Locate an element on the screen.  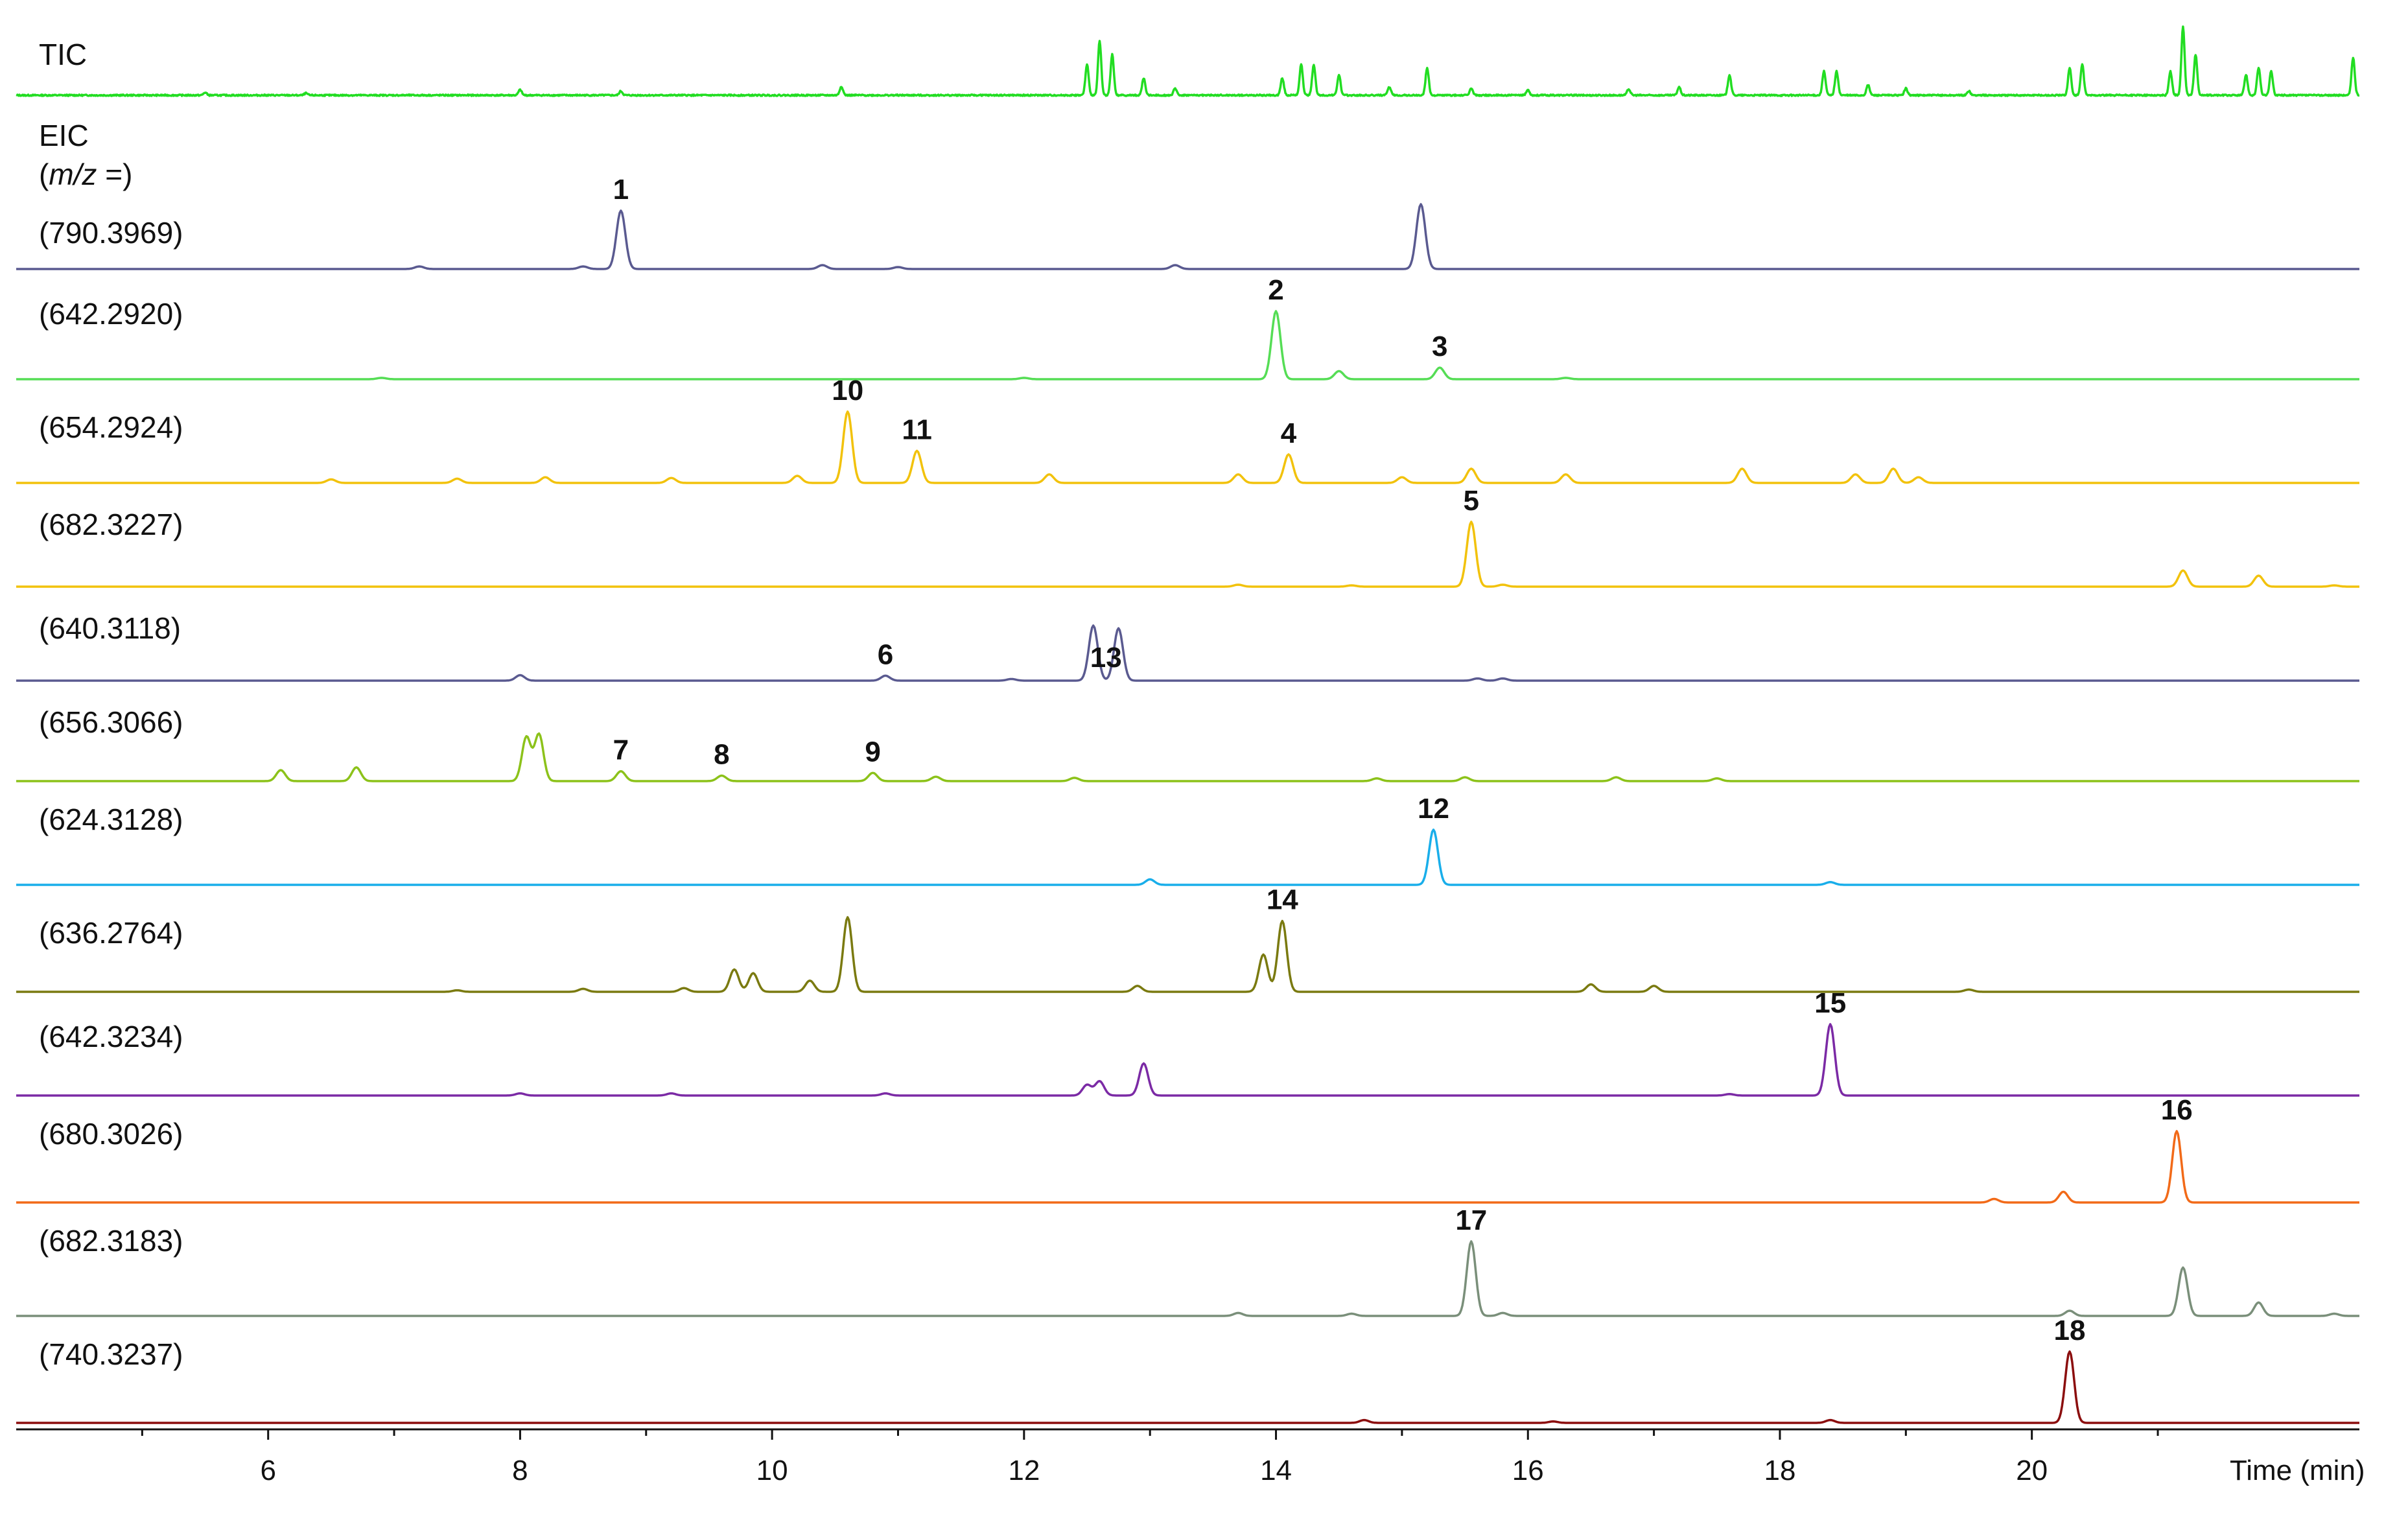
x-tick-label: 20 is located at coordinates (2032, 1470).